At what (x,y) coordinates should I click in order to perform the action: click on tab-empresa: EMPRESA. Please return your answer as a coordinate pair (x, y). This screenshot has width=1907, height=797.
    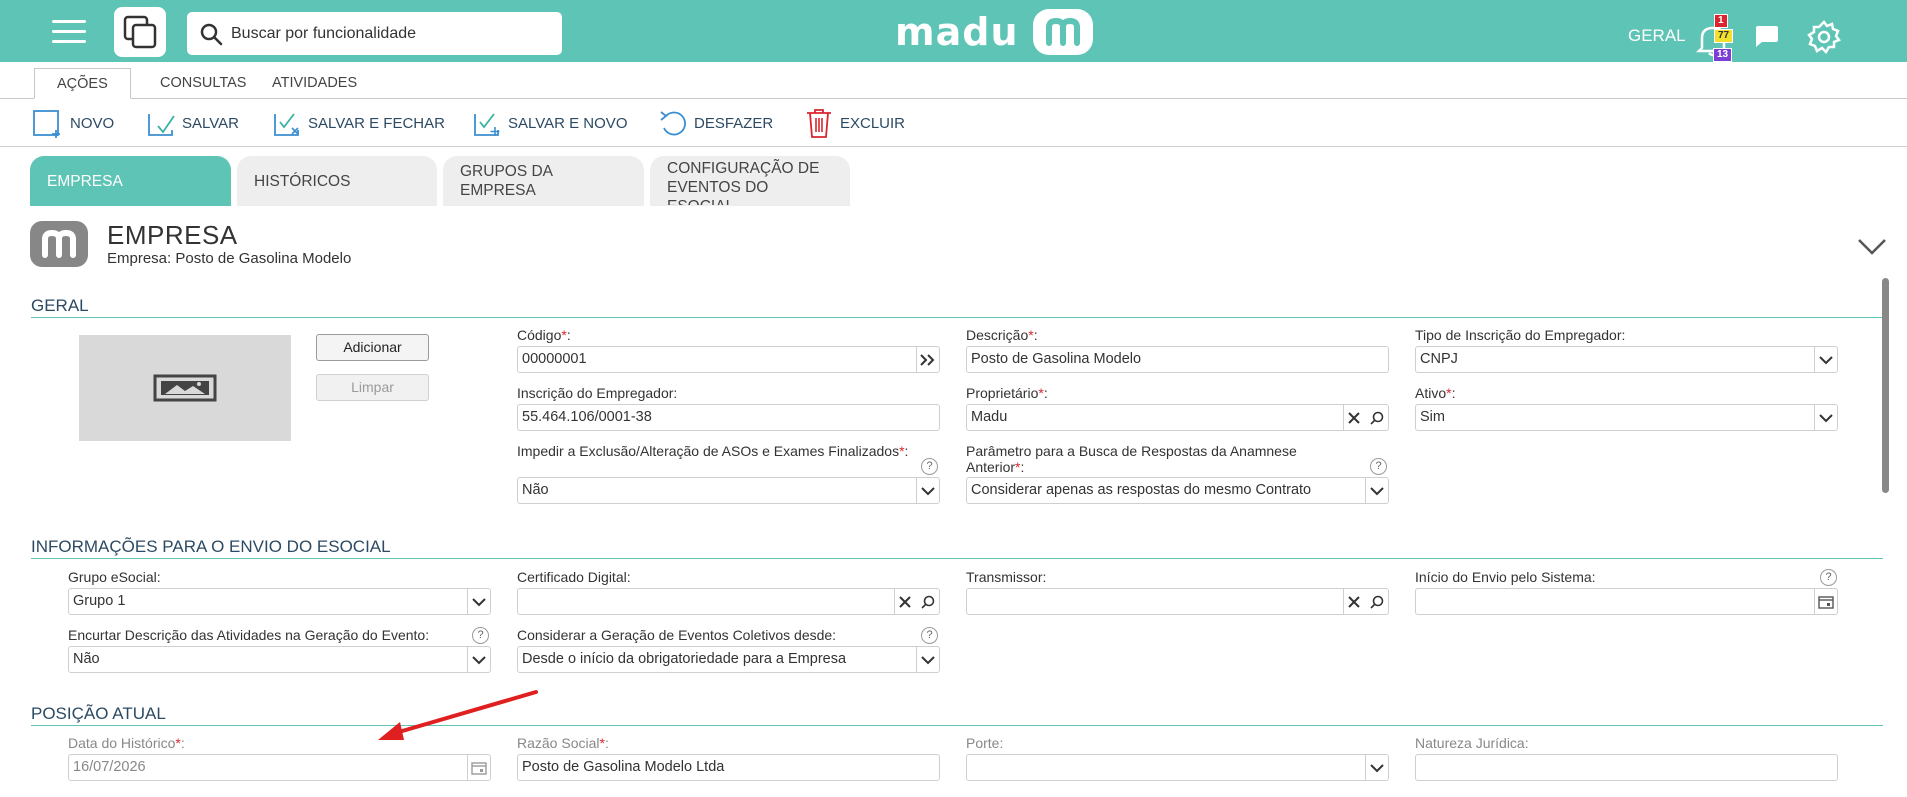
    Looking at the image, I should click on (130, 181).